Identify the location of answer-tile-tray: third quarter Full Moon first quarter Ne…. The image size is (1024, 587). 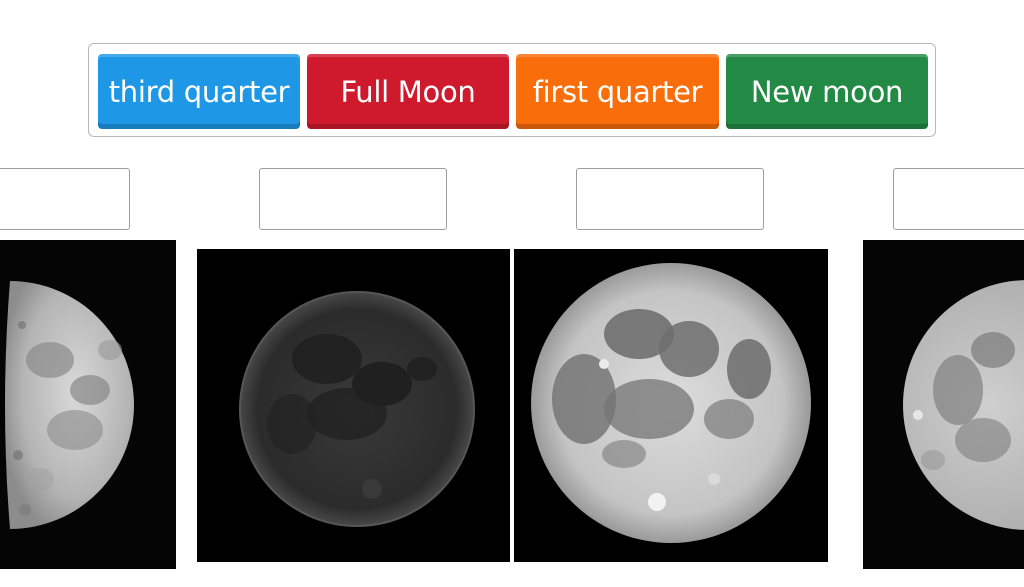
(512, 90).